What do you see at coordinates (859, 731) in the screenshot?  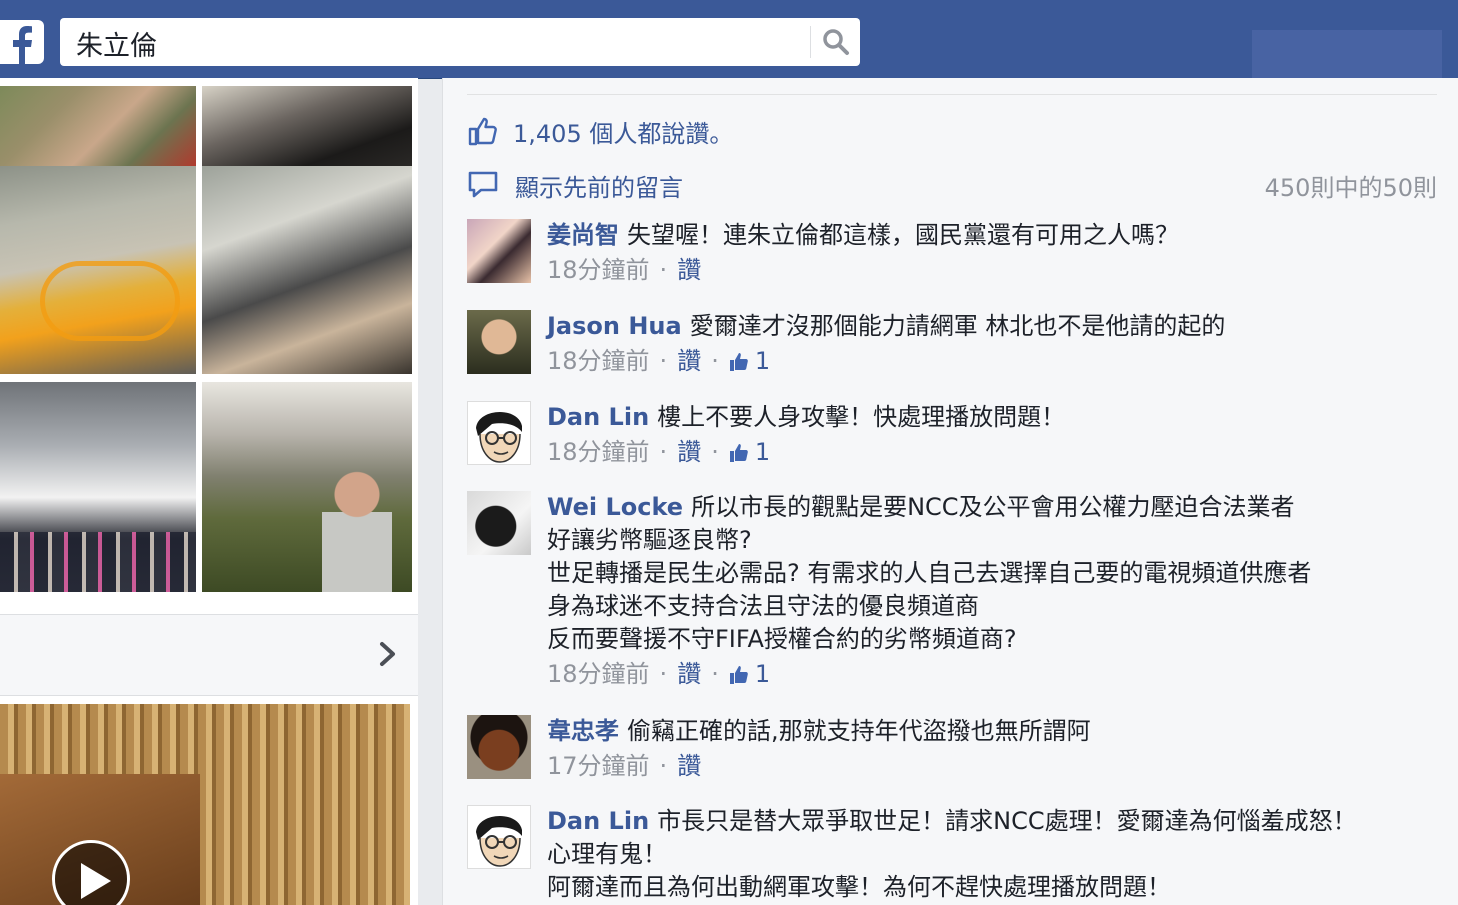 I see `comment-text: 偷竊正確的話,那就支持年代盜撥也無所謂阿` at bounding box center [859, 731].